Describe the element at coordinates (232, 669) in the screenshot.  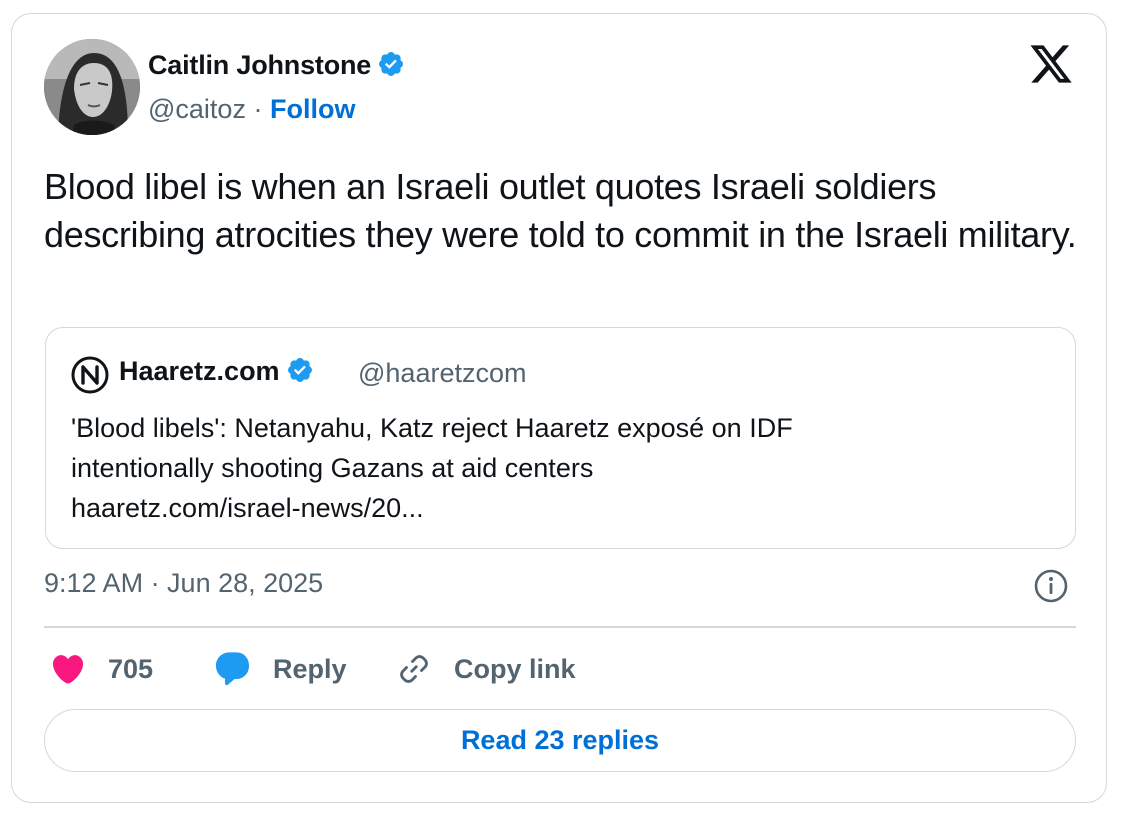
I see `reply-bubble-icon` at that location.